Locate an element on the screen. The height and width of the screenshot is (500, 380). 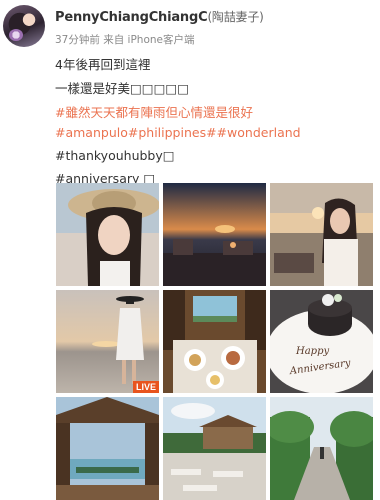
post-author: PennyChiangChiangC(陶喆妻子) is located at coordinates (159, 16).